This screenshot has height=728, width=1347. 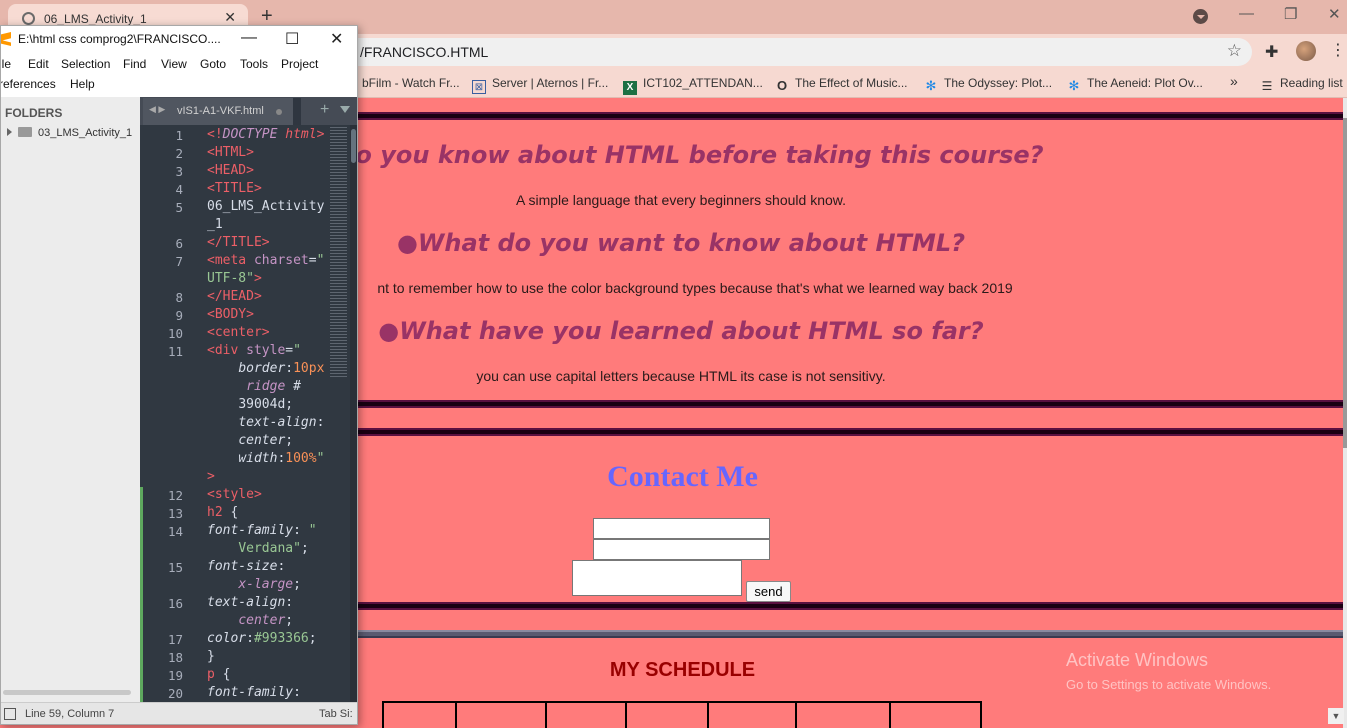 I want to click on expand-triangle-icon, so click(x=9, y=132).